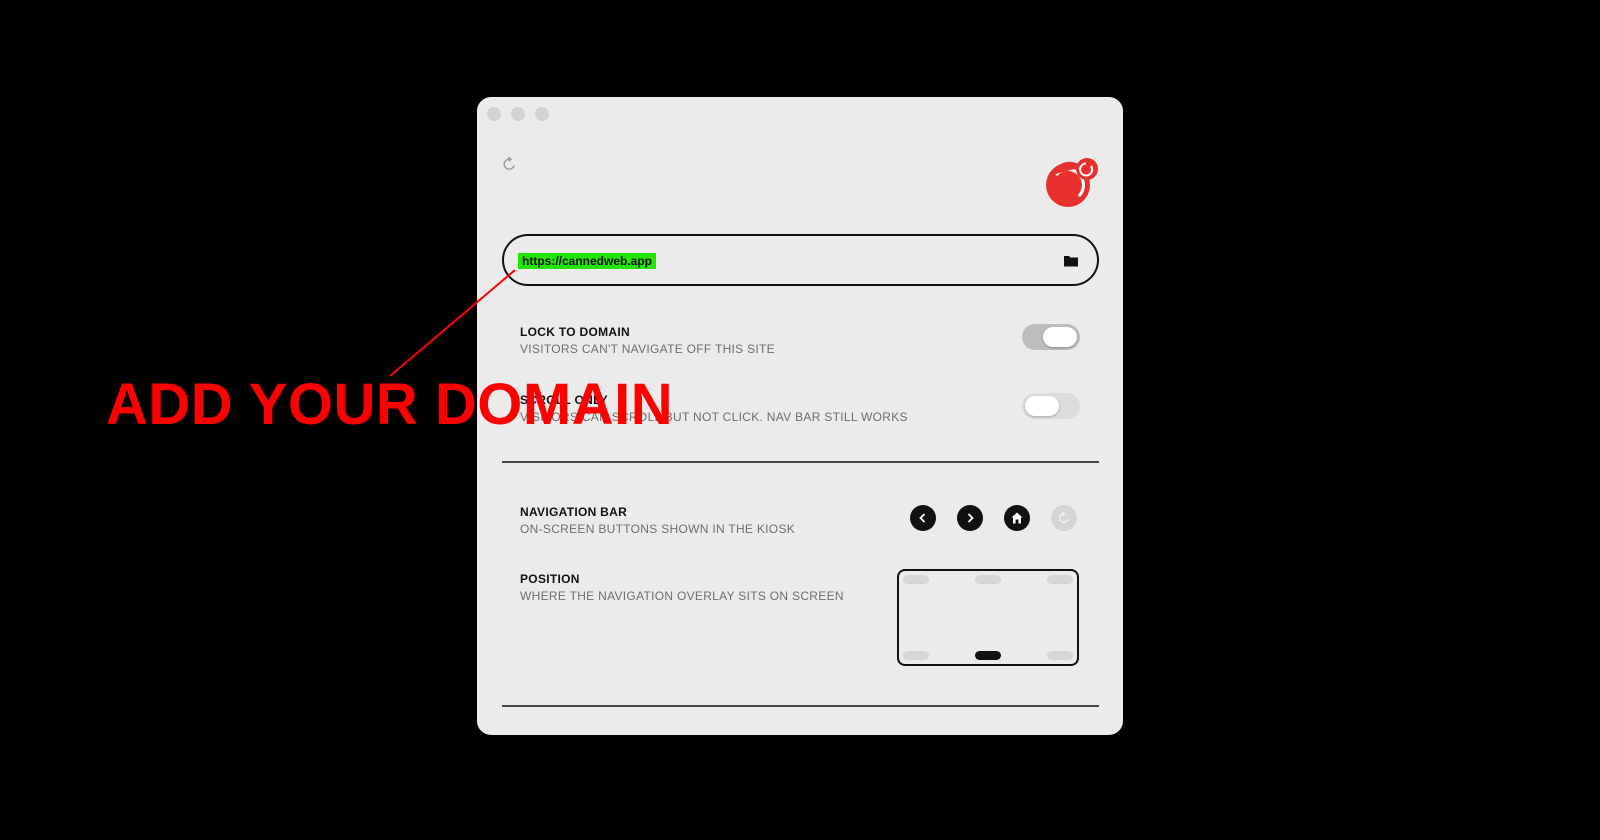 This screenshot has width=1600, height=840. What do you see at coordinates (510, 164) in the screenshot?
I see `reset-icon` at bounding box center [510, 164].